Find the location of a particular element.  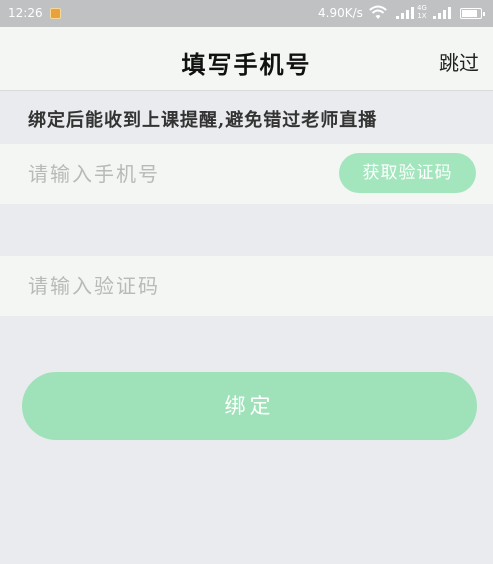

network-type-top: 4G is located at coordinates (422, 8).